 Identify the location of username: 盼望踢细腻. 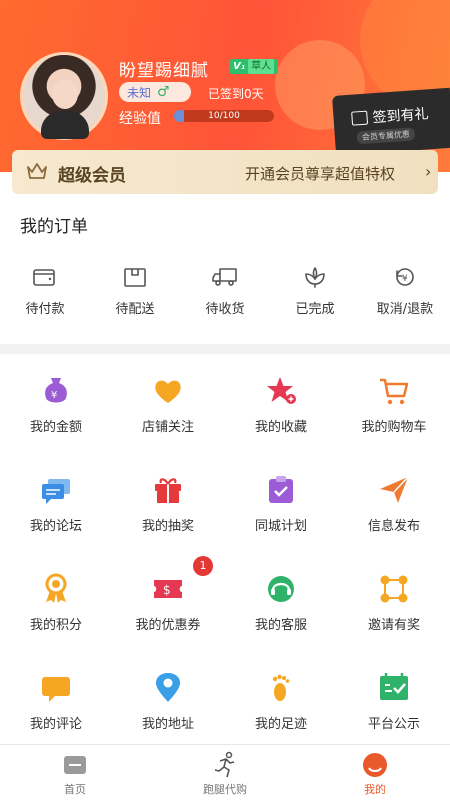
(164, 71).